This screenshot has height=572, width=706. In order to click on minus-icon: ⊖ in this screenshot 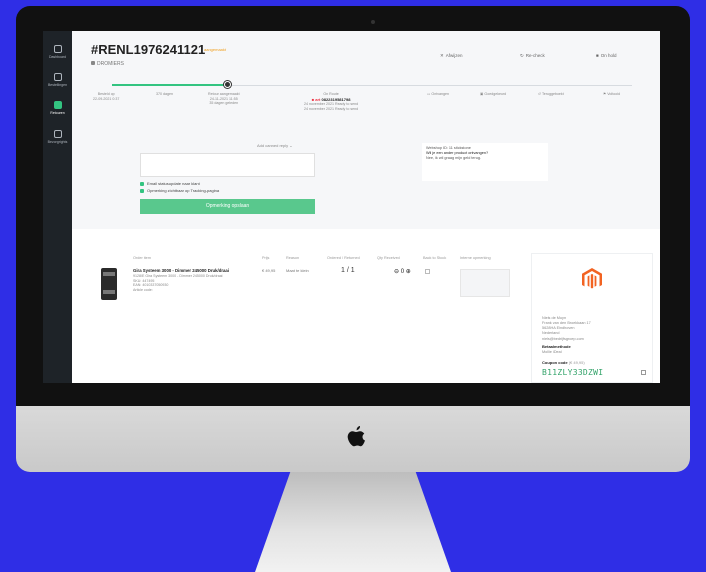, I will do `click(396, 272)`.